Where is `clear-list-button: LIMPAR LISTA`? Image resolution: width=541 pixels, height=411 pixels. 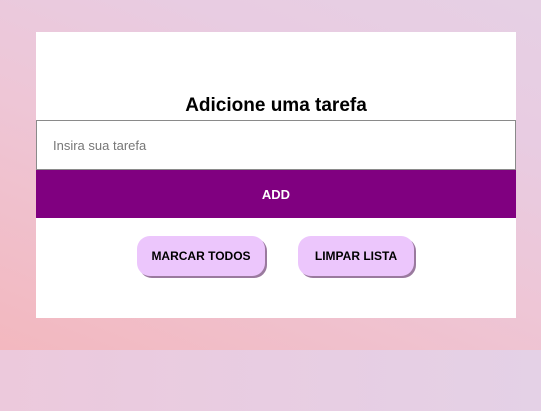 clear-list-button: LIMPAR LISTA is located at coordinates (356, 256).